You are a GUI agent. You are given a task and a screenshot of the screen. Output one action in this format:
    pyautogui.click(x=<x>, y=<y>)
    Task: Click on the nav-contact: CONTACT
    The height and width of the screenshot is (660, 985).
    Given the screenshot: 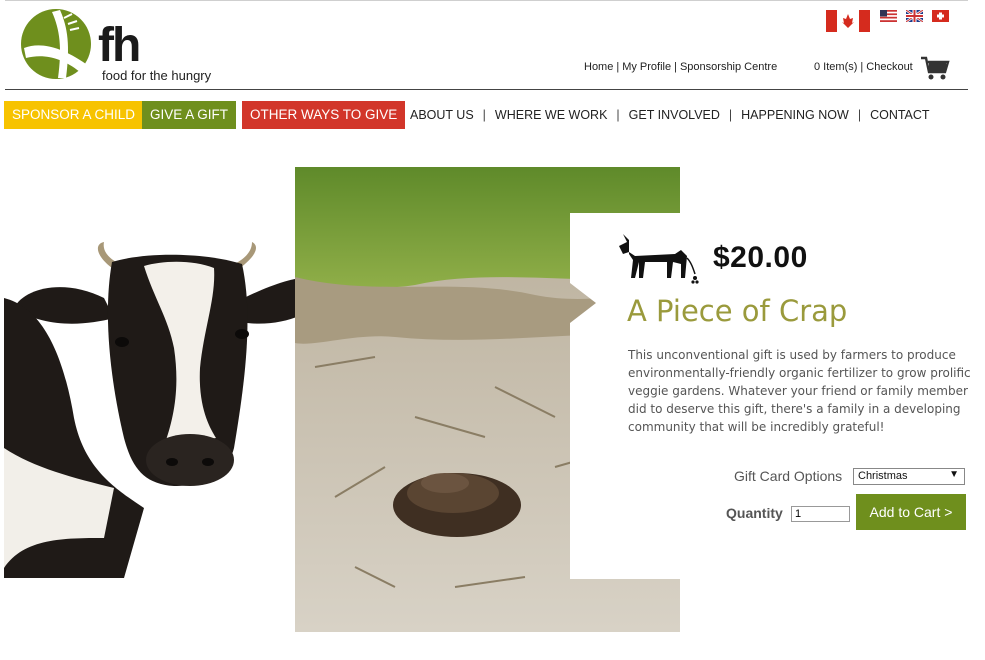 What is the action you would take?
    pyautogui.click(x=900, y=115)
    